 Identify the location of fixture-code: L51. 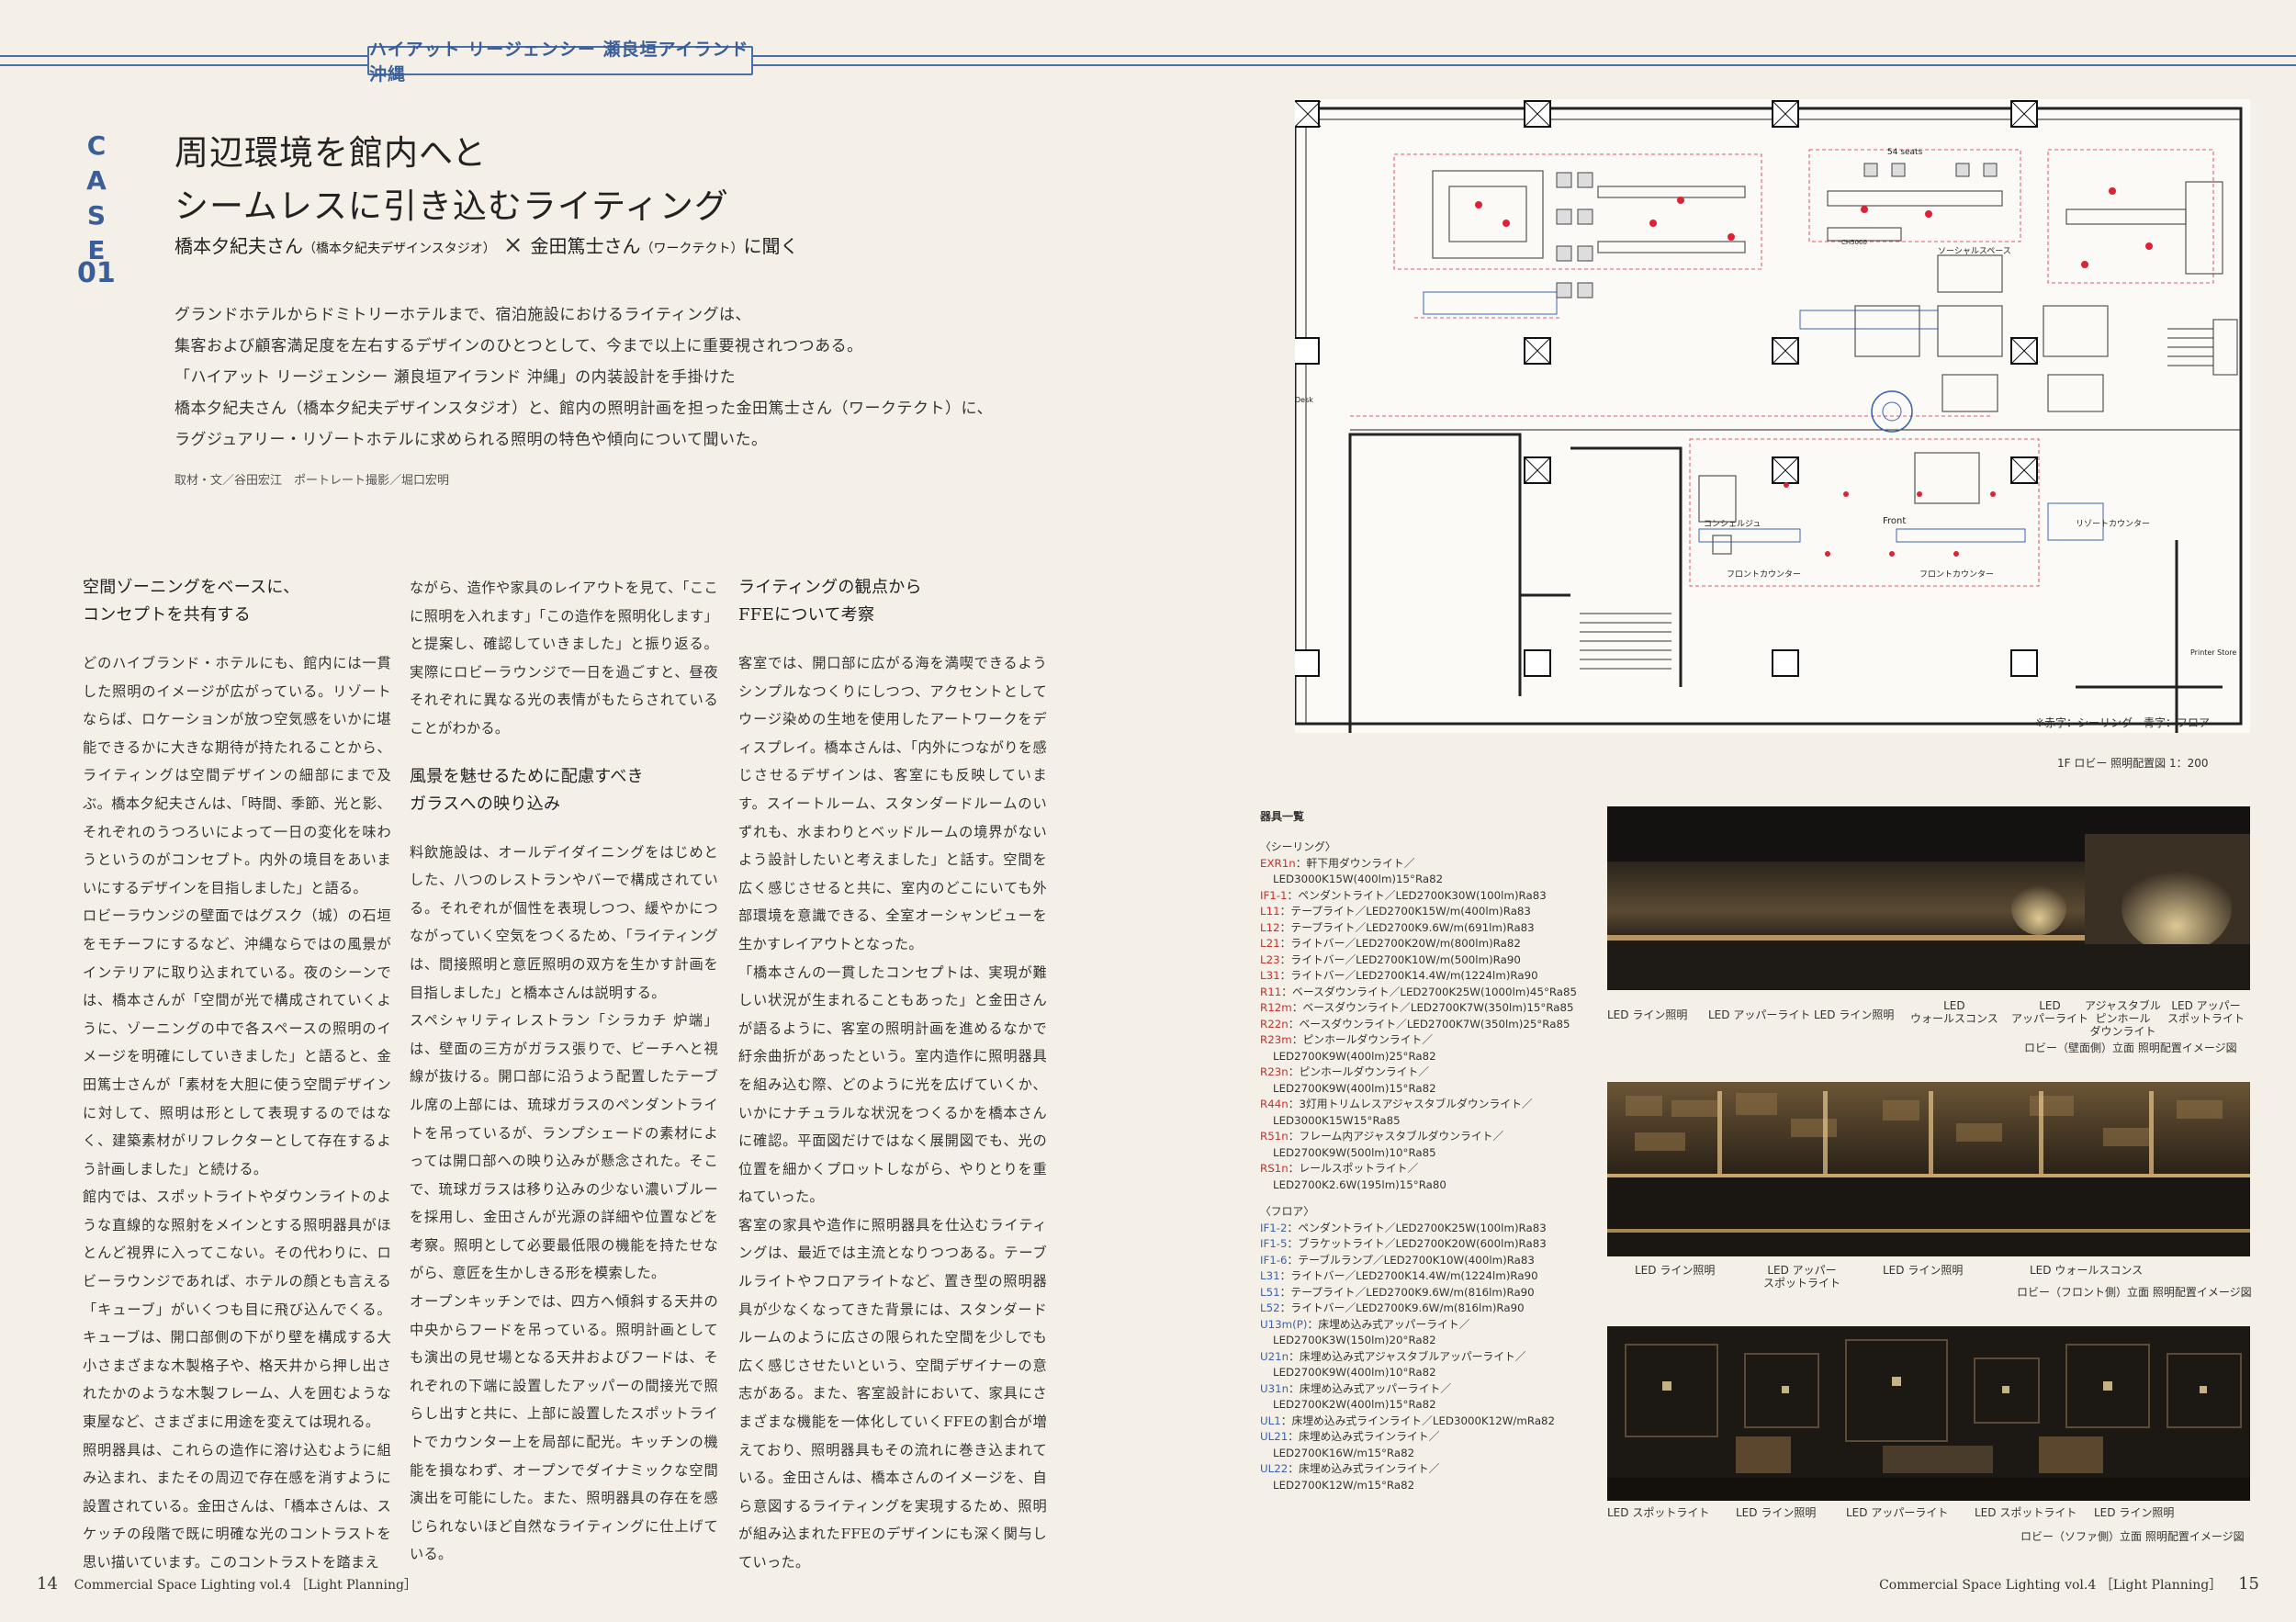
(1270, 1292).